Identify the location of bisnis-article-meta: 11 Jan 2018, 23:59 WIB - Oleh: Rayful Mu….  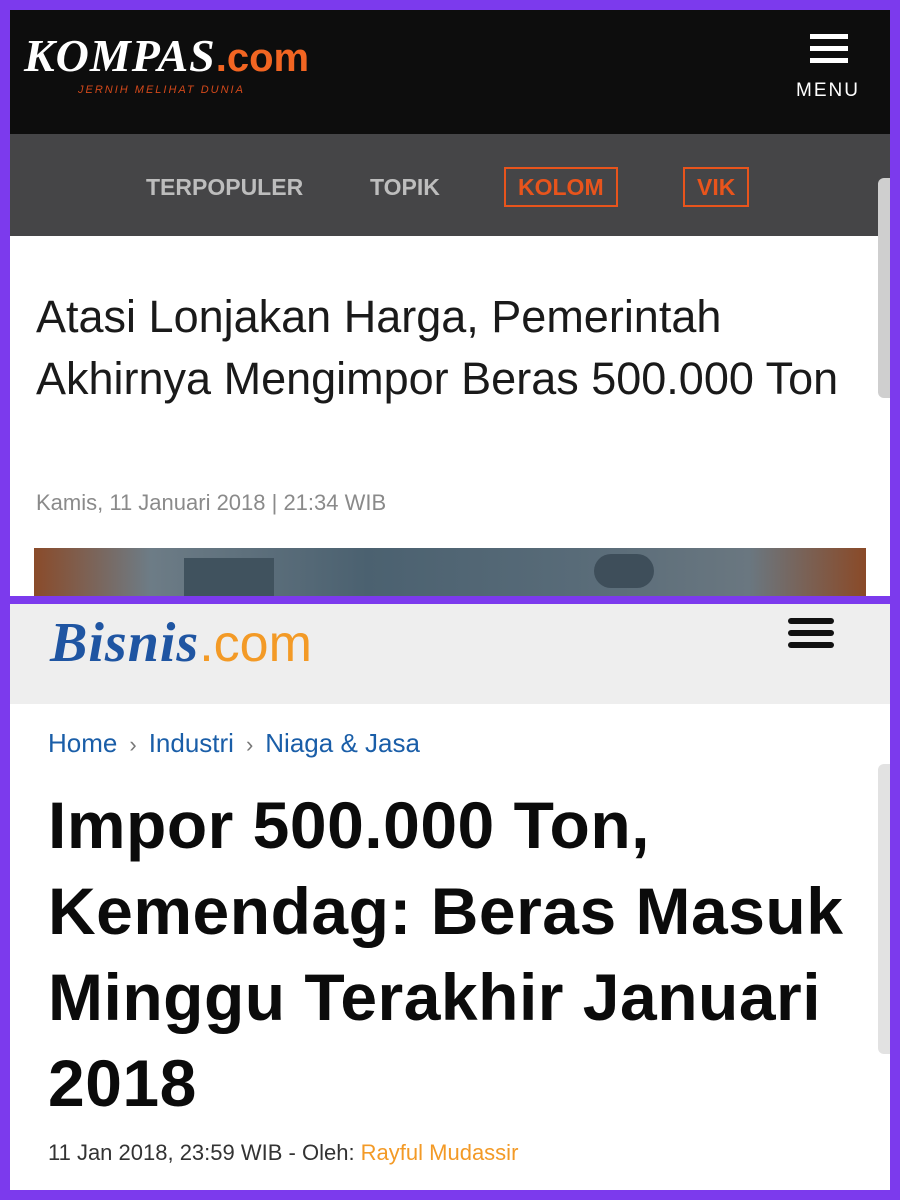
(283, 1153).